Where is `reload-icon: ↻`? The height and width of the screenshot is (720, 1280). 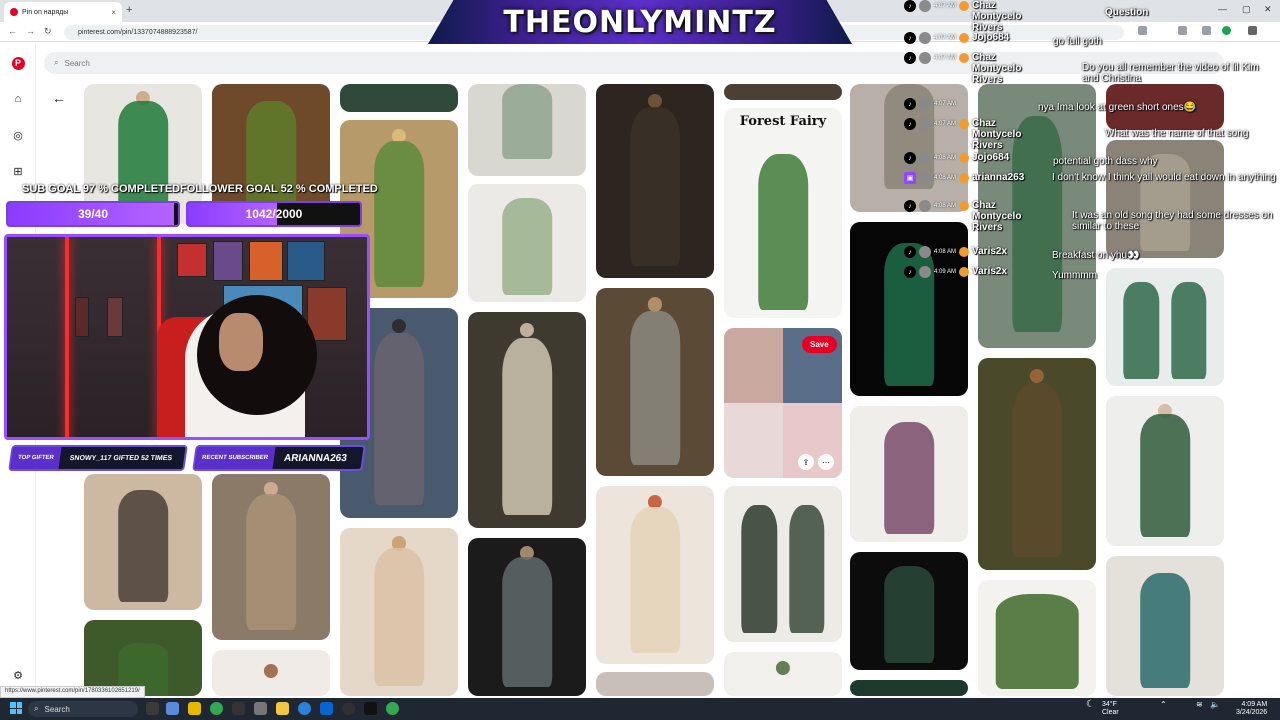
reload-icon: ↻ is located at coordinates (48, 31).